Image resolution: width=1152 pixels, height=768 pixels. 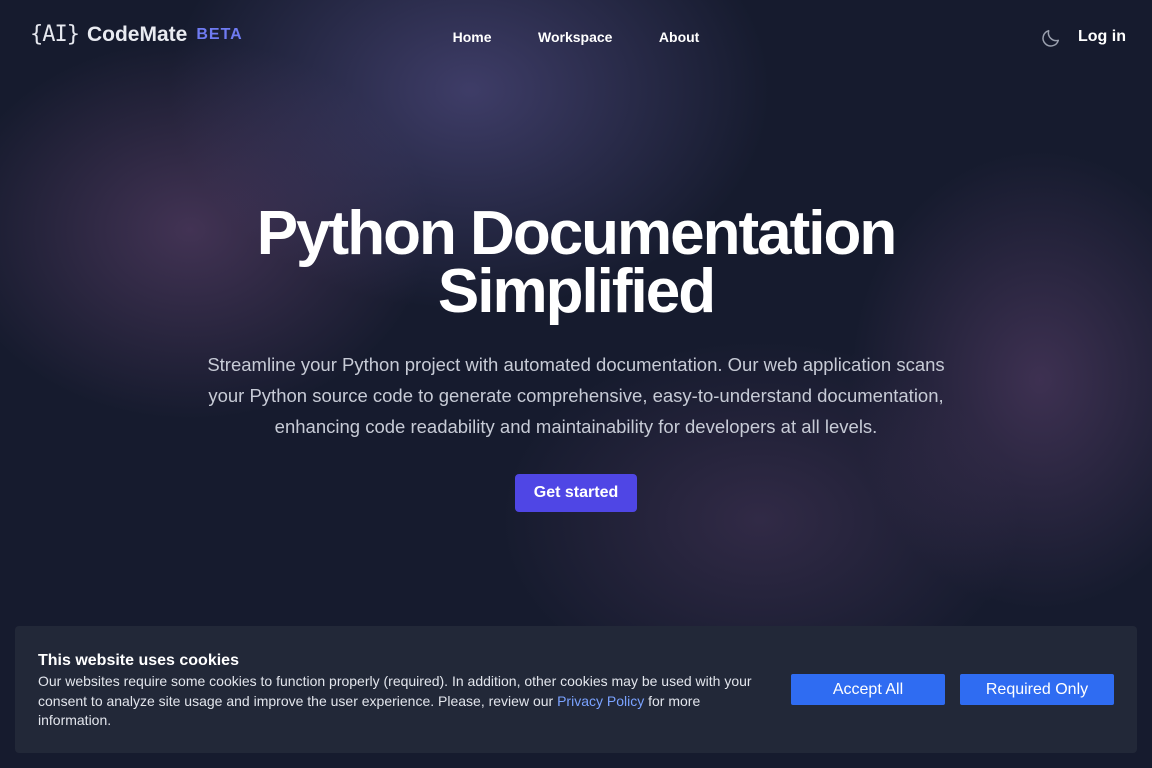 What do you see at coordinates (1102, 37) in the screenshot?
I see `login-button: Log in` at bounding box center [1102, 37].